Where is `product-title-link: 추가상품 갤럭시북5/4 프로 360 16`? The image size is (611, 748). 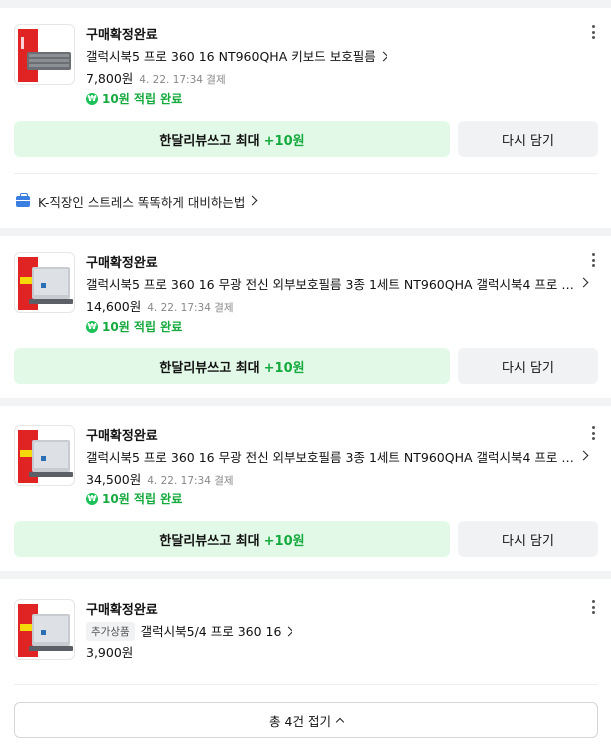
product-title-link: 추가상품 갤럭시북5/4 프로 360 16 is located at coordinates (189, 631).